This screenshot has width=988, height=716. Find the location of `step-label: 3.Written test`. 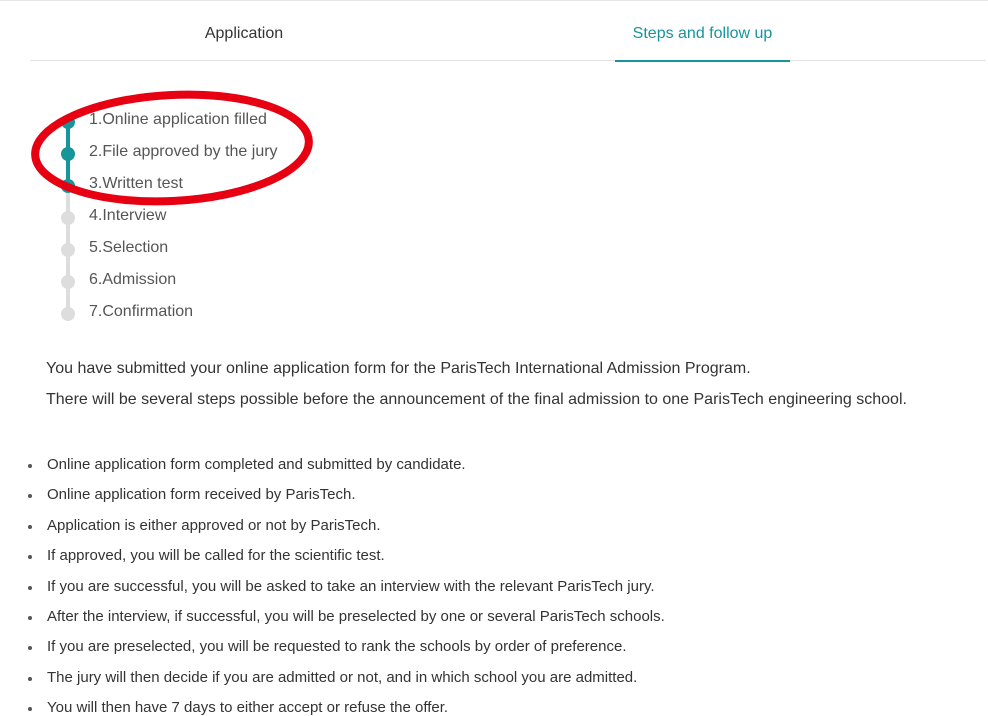

step-label: 3.Written test is located at coordinates (136, 183).